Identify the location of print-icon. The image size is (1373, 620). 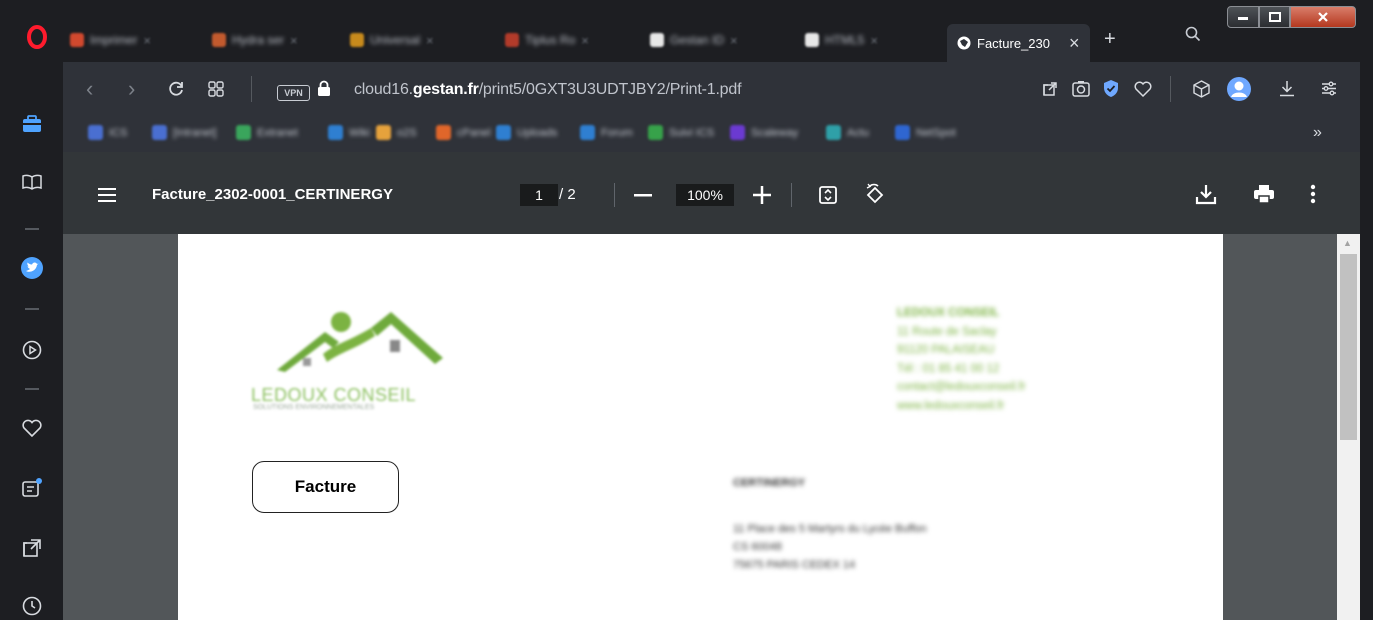
(1264, 194).